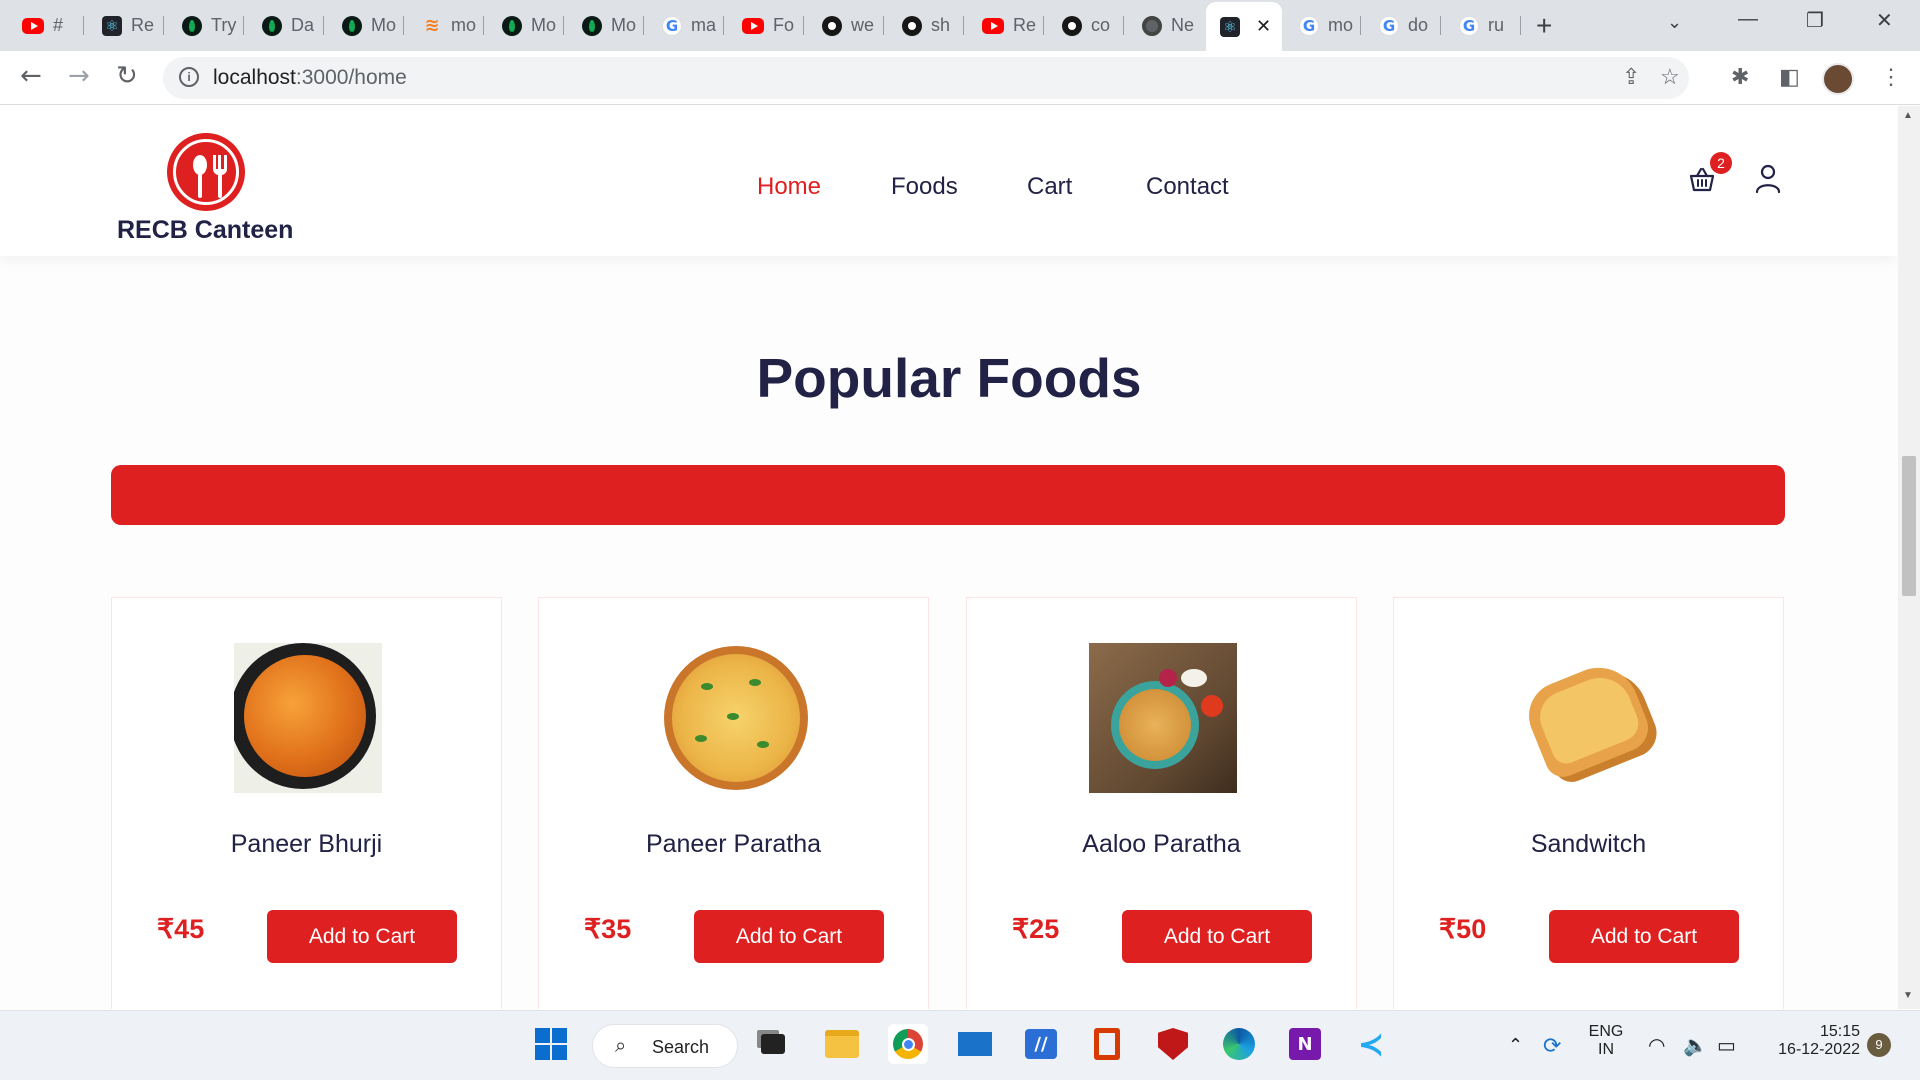  I want to click on menu-icon: ⋮, so click(1891, 77).